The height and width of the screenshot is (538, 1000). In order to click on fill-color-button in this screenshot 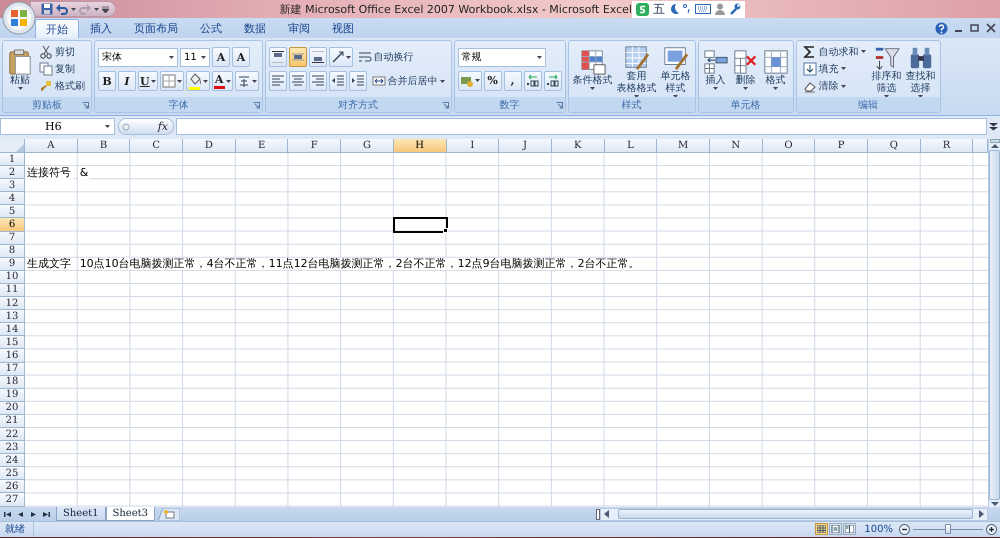, I will do `click(198, 81)`.